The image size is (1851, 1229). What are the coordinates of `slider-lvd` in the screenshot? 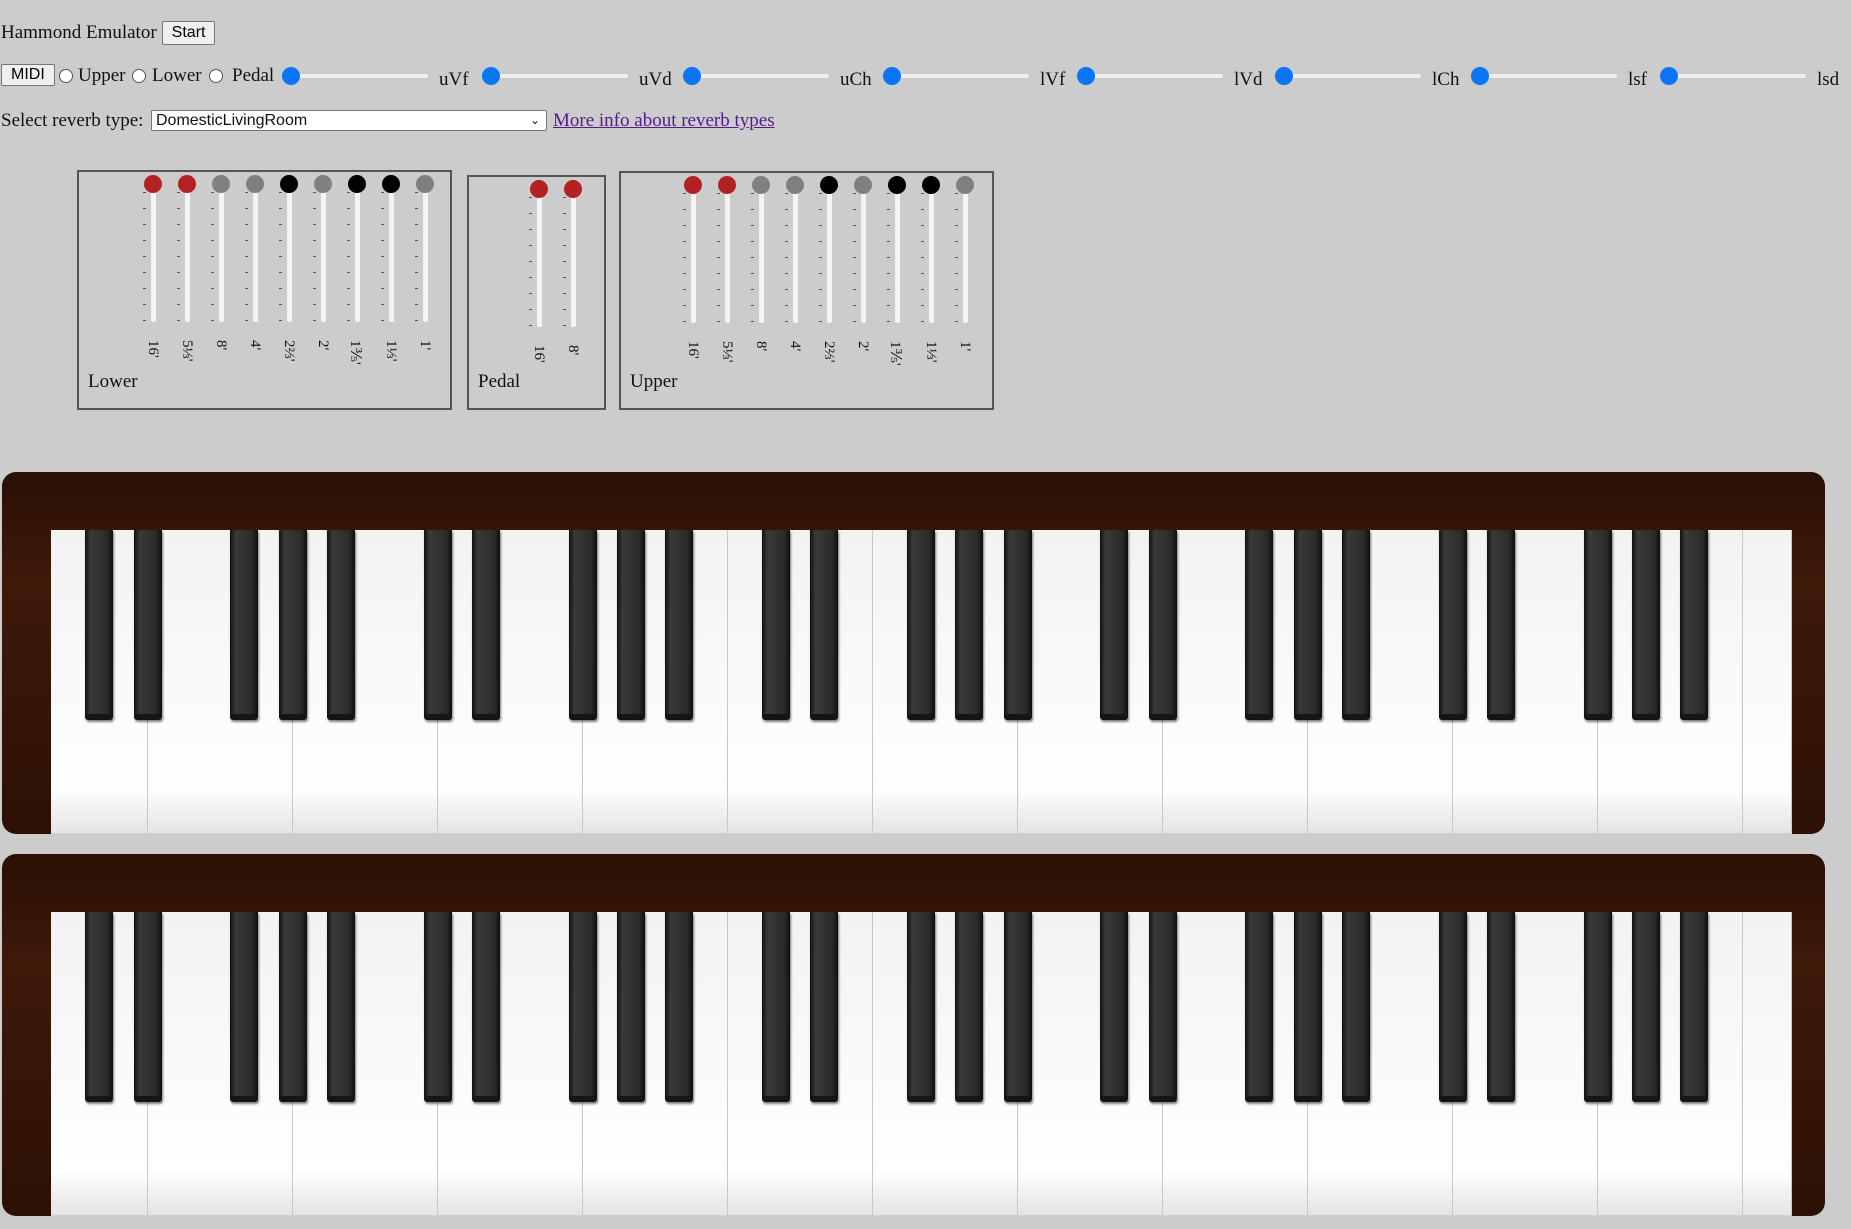 It's located at (1150, 76).